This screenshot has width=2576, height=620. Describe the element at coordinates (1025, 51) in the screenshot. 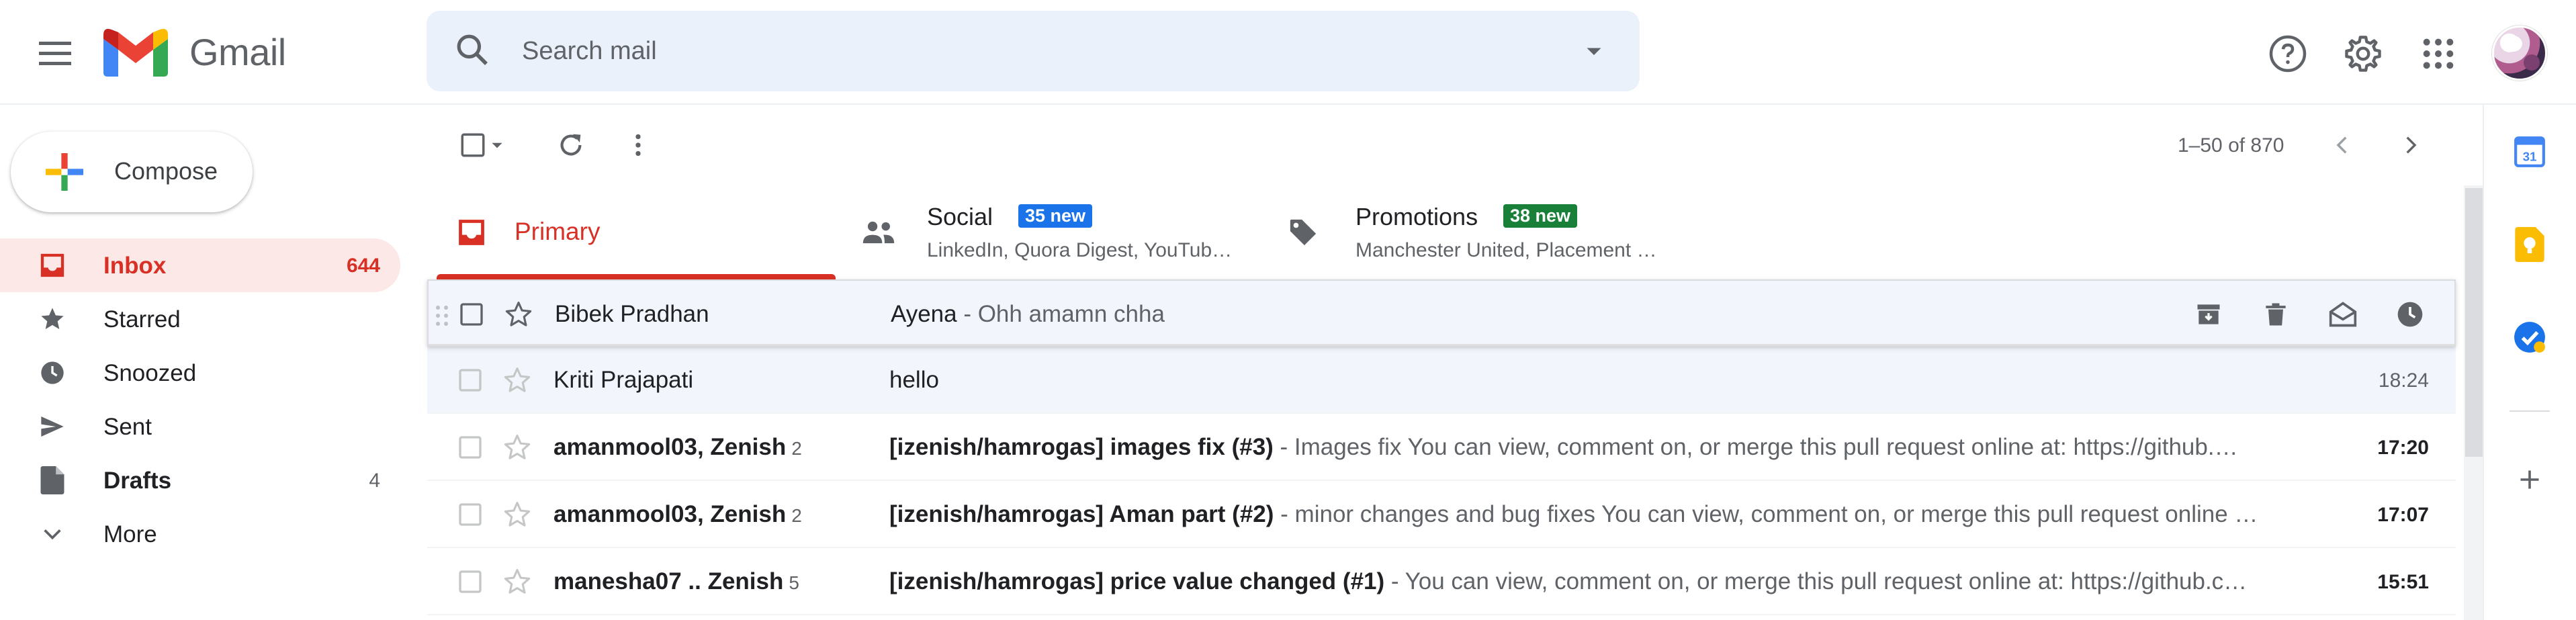

I see `search-input` at that location.